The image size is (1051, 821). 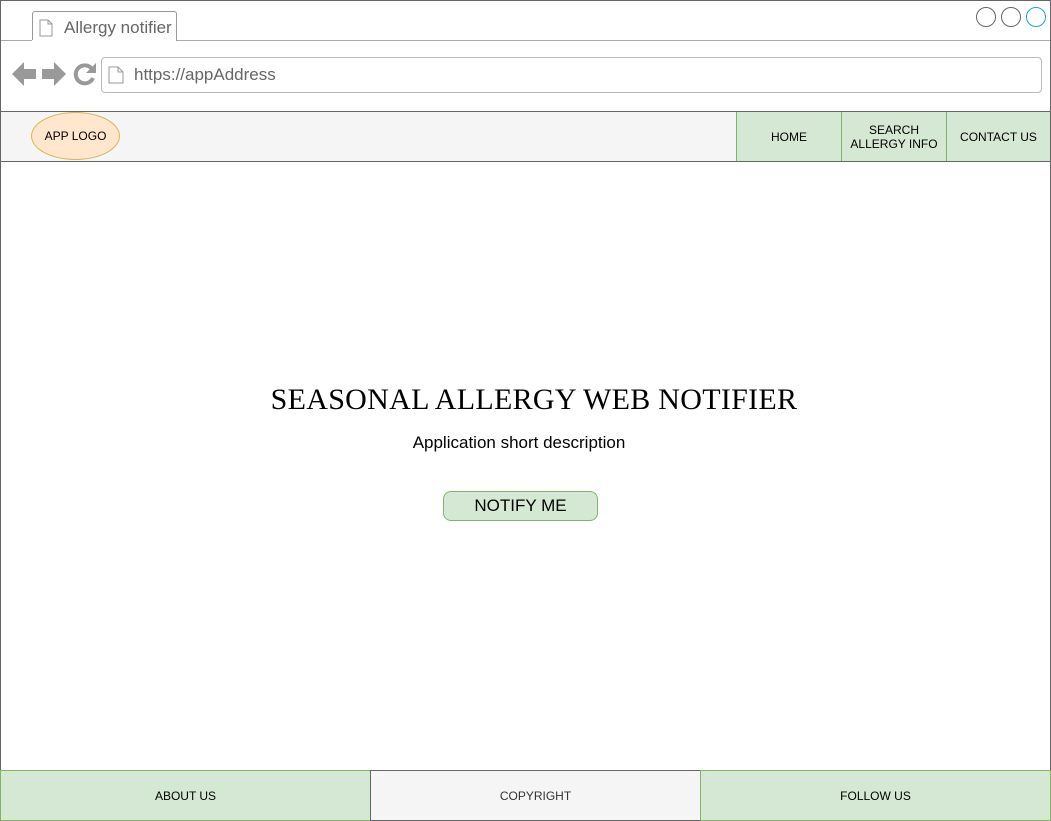 I want to click on minimize-button, so click(x=986, y=17).